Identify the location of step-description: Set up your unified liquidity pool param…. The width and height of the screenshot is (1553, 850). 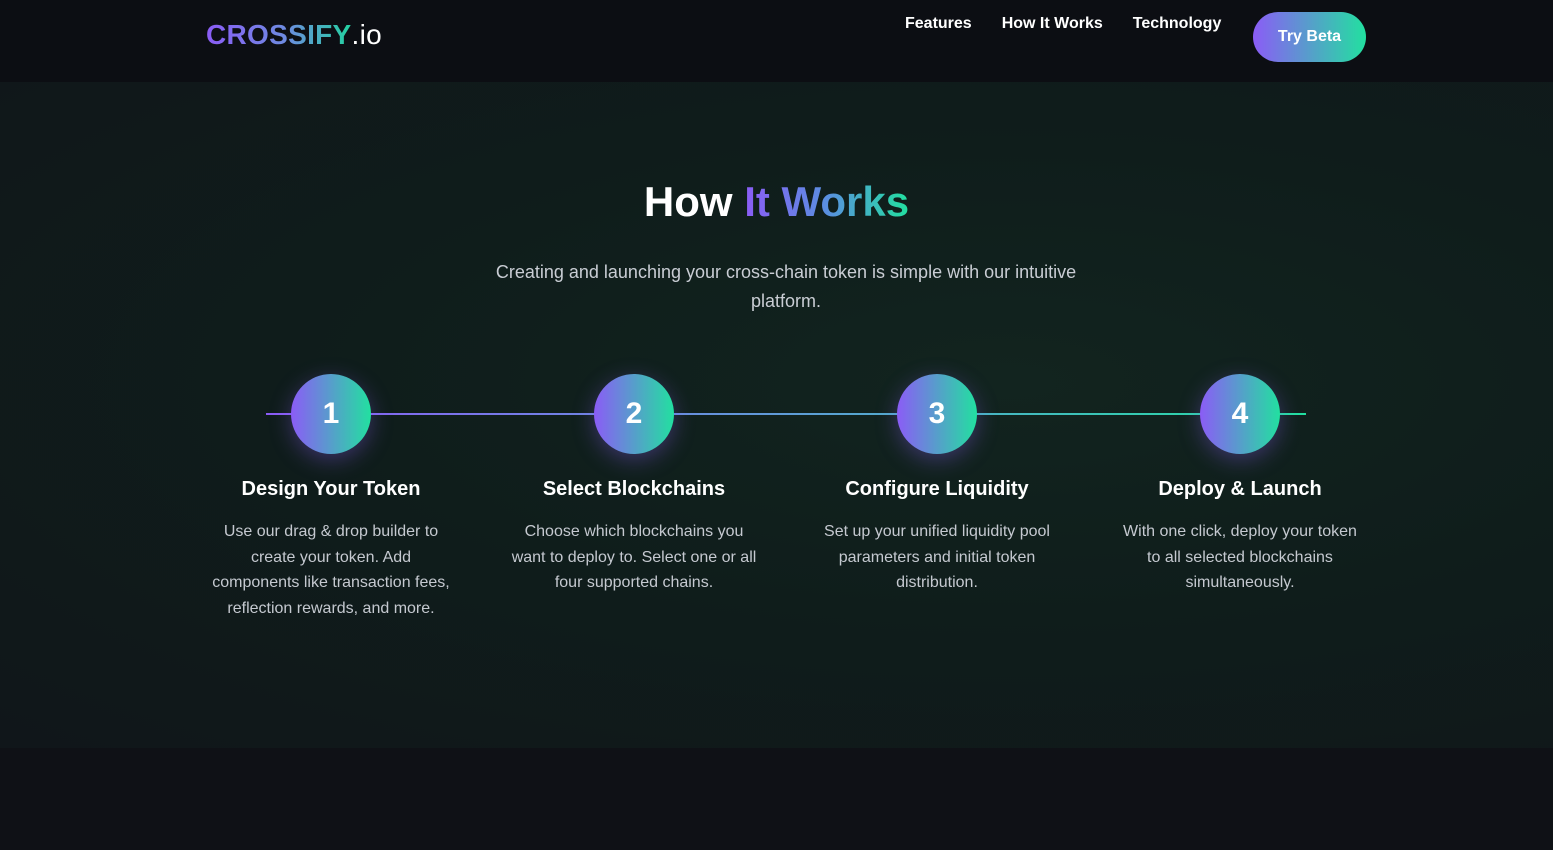
(937, 557).